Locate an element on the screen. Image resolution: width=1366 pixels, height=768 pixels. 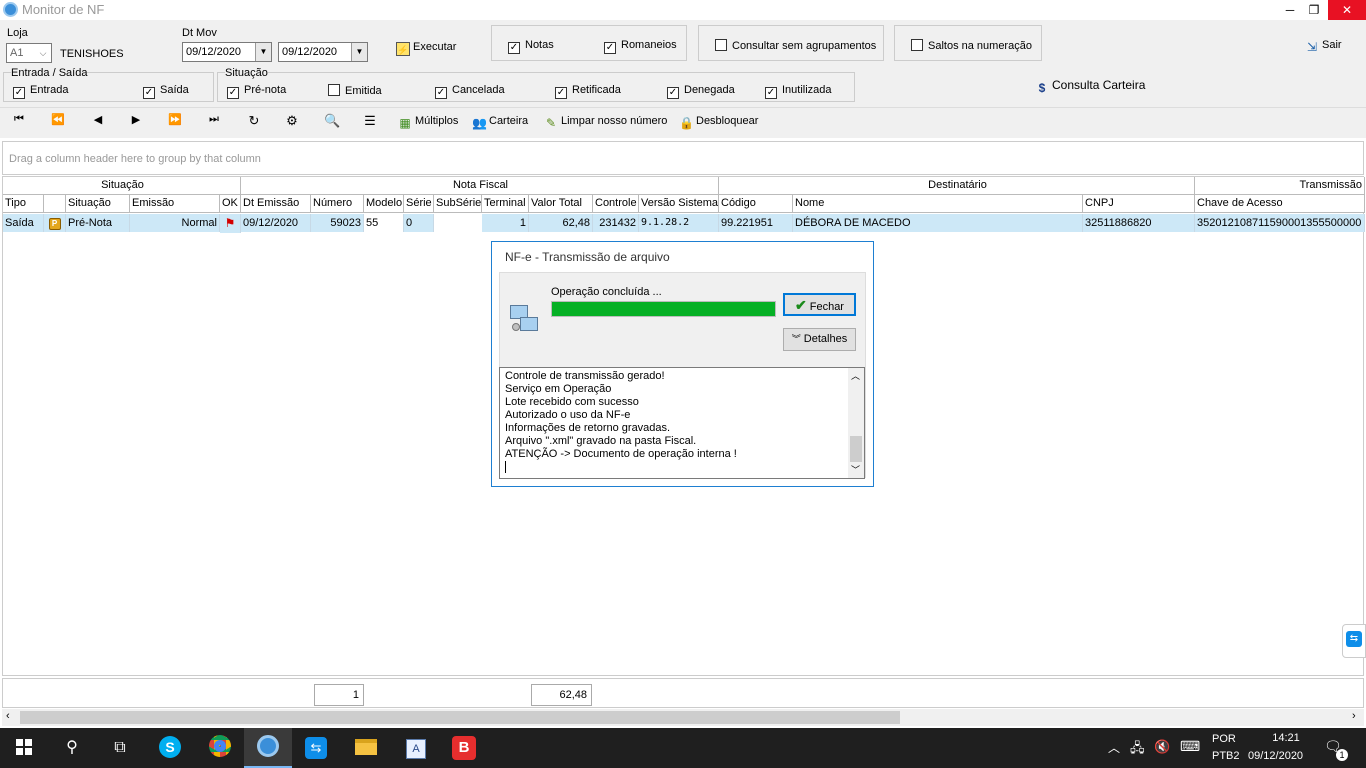
volume-muted-icon: 🔇 is located at coordinates (1162, 747).